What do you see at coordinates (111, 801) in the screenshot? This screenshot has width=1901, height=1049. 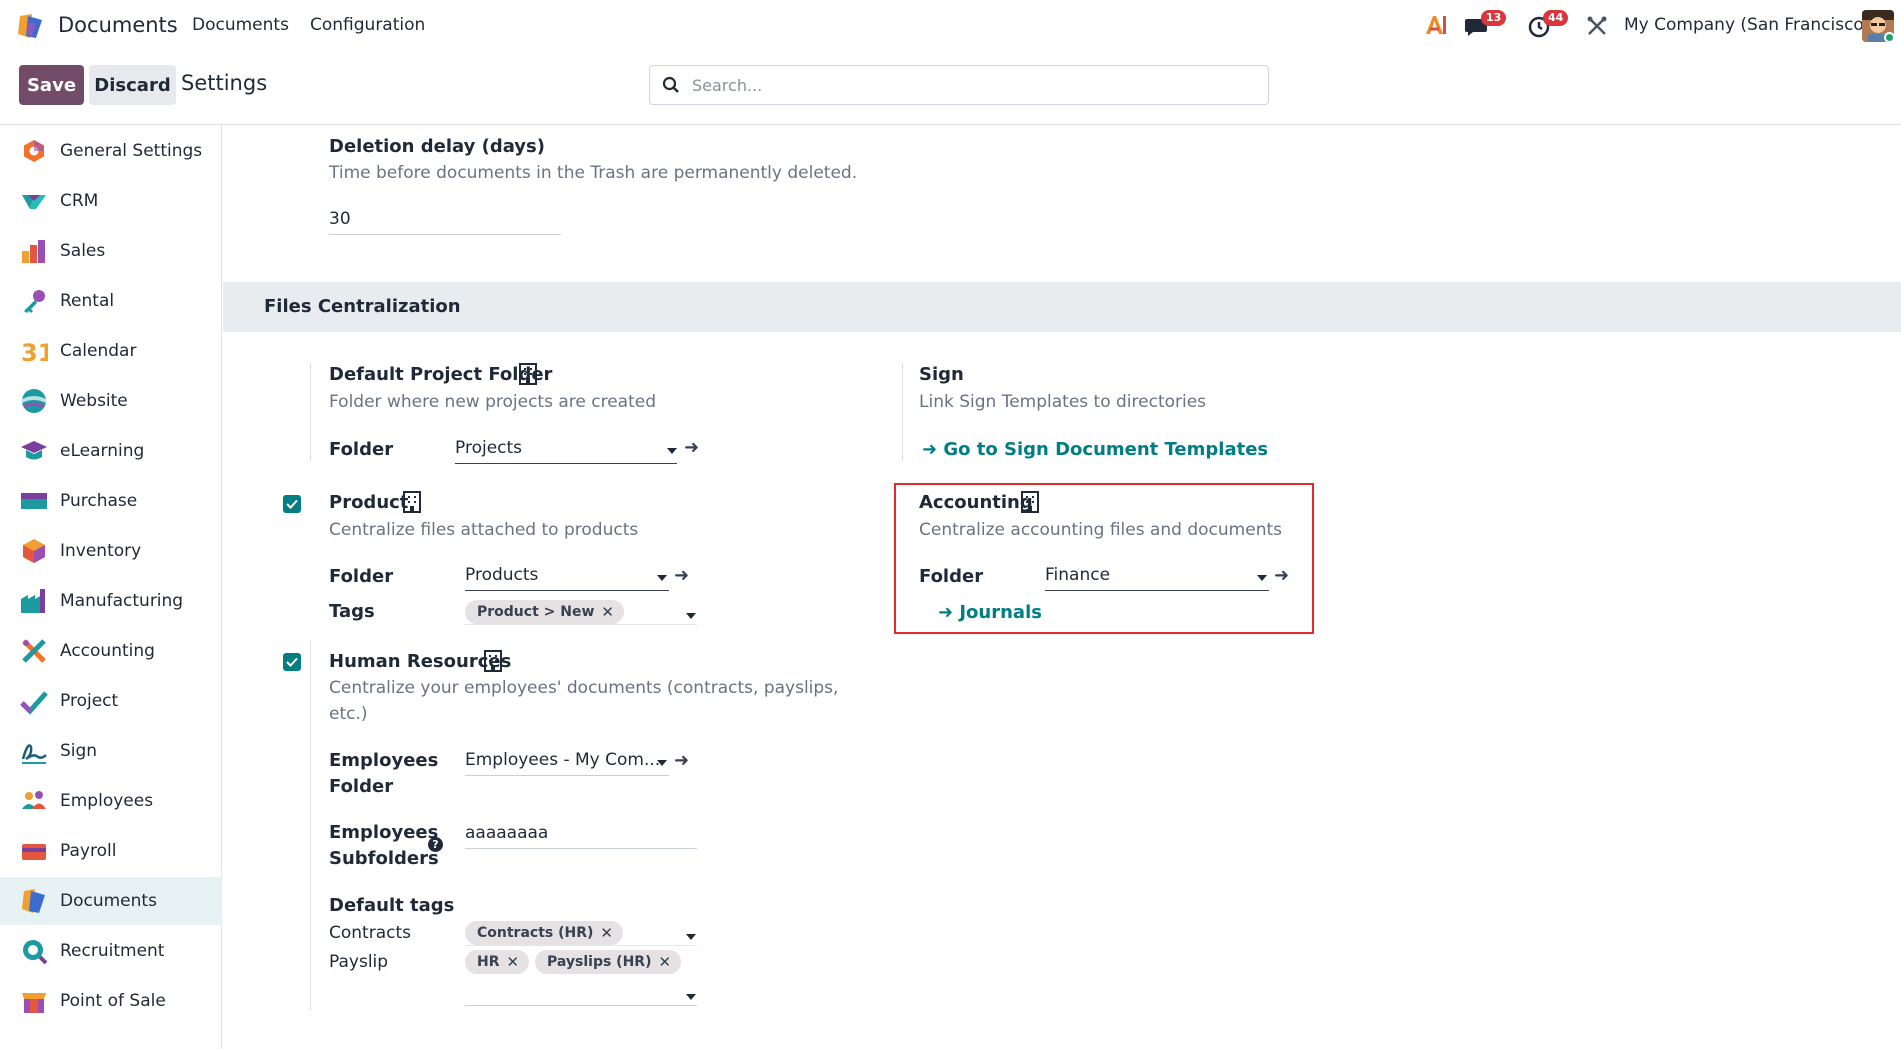 I see `sidebar-item-employees: Employees` at bounding box center [111, 801].